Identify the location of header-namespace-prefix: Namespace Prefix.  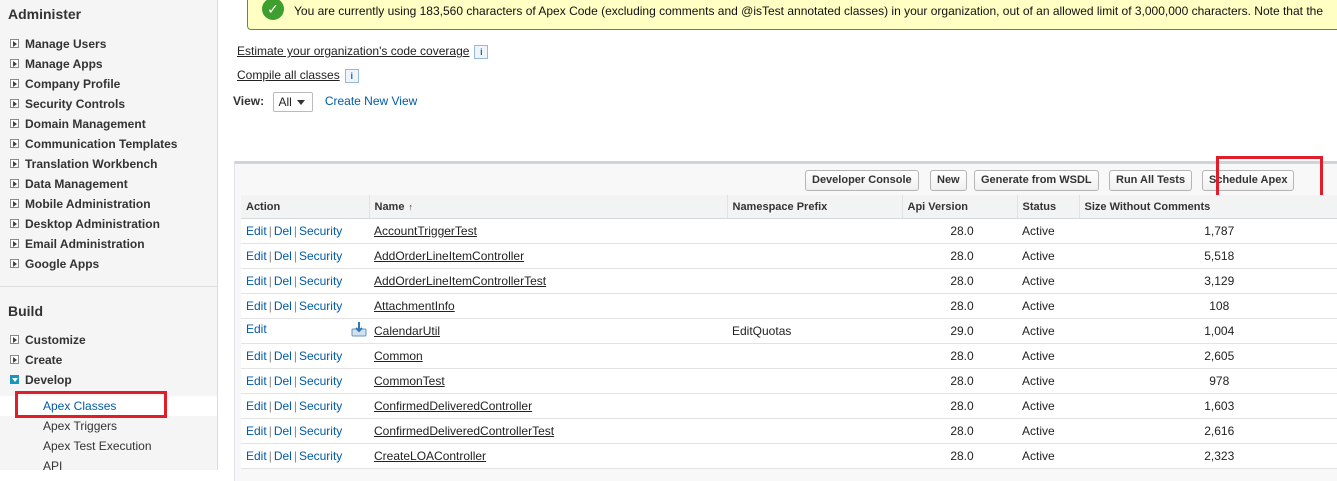
(815, 207).